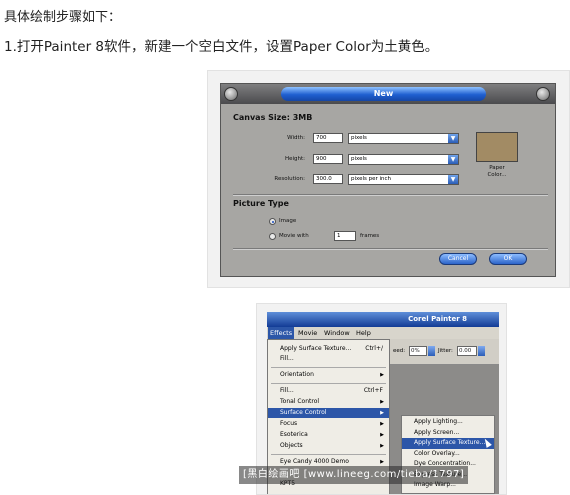 The height and width of the screenshot is (495, 570). I want to click on menu-item-label: Tonal Control, so click(300, 401).